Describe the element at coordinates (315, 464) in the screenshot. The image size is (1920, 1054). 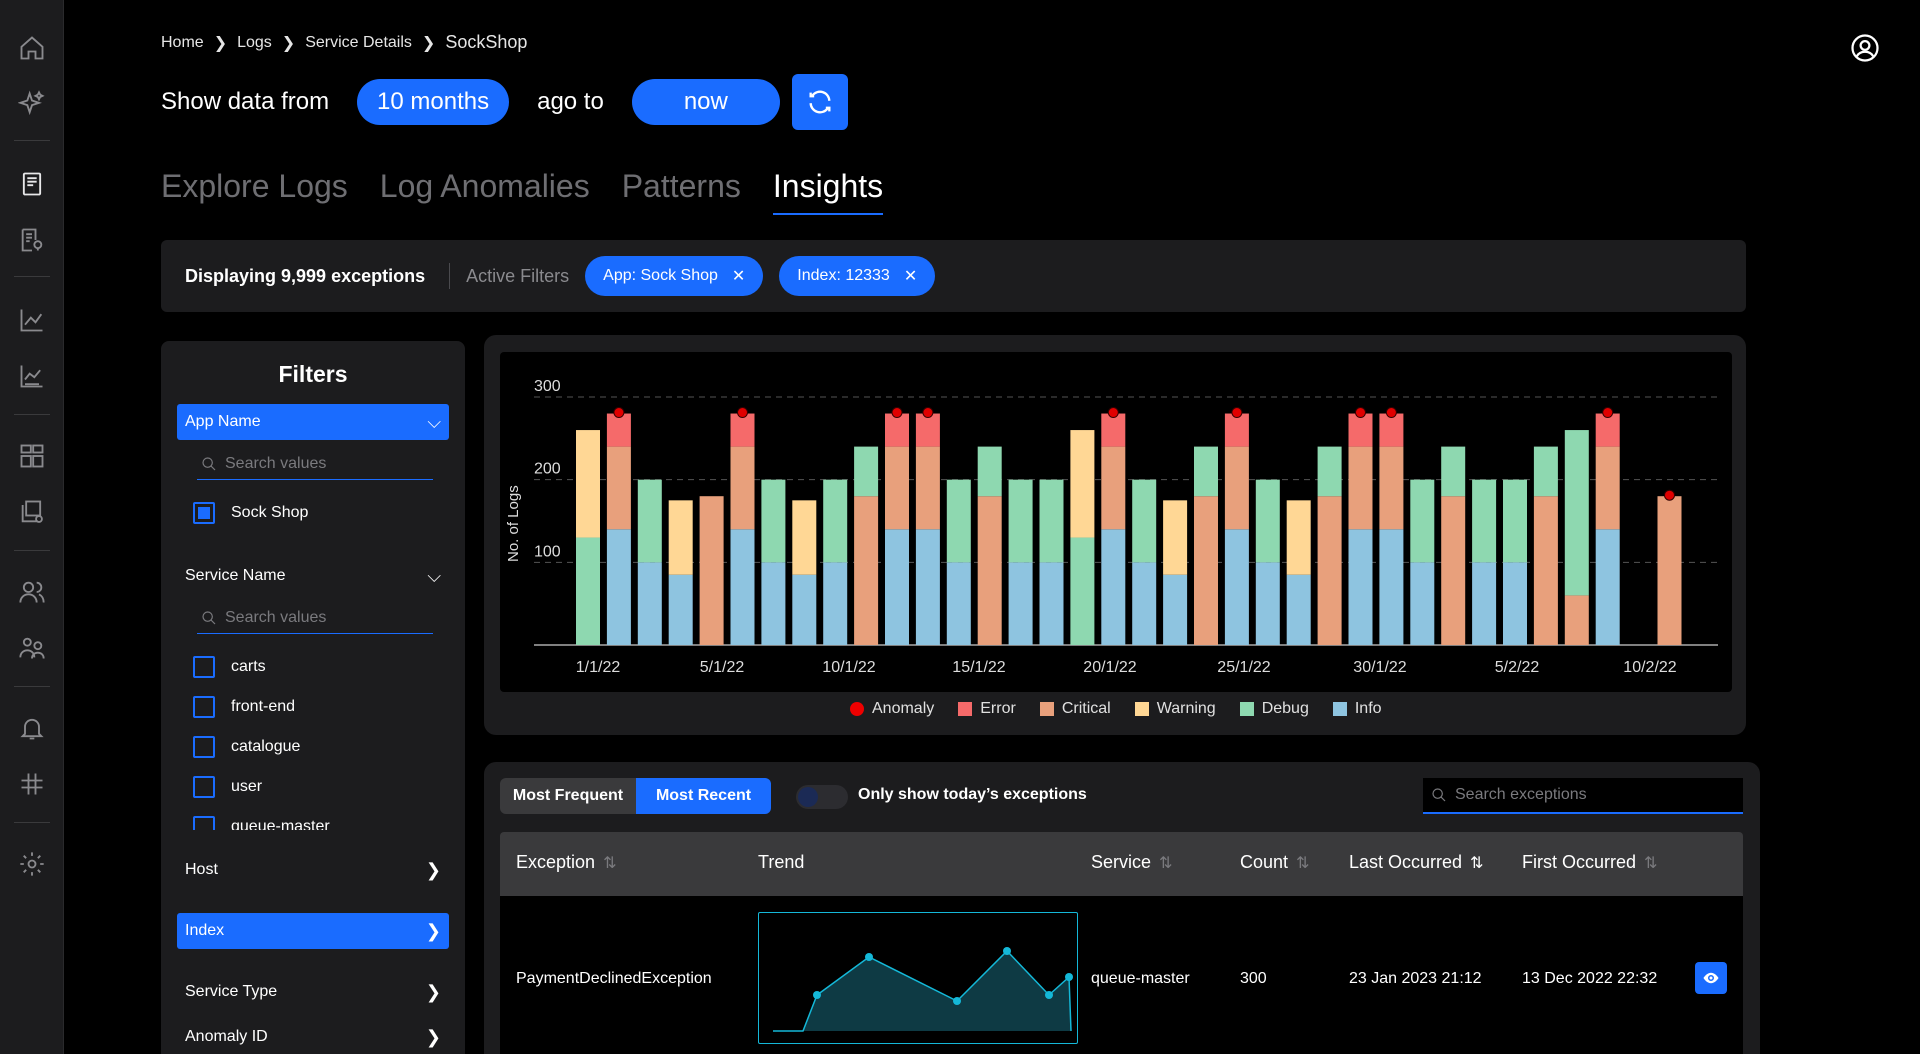
I see `app-search-input: Search values` at that location.